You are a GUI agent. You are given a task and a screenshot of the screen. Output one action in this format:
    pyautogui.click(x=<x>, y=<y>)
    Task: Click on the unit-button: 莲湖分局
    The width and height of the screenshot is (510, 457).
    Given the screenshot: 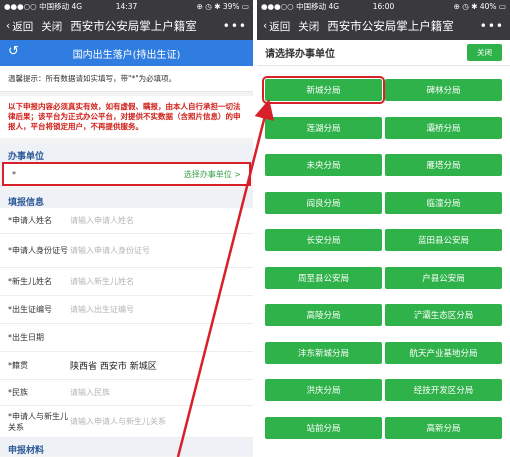 What is the action you would take?
    pyautogui.click(x=323, y=127)
    